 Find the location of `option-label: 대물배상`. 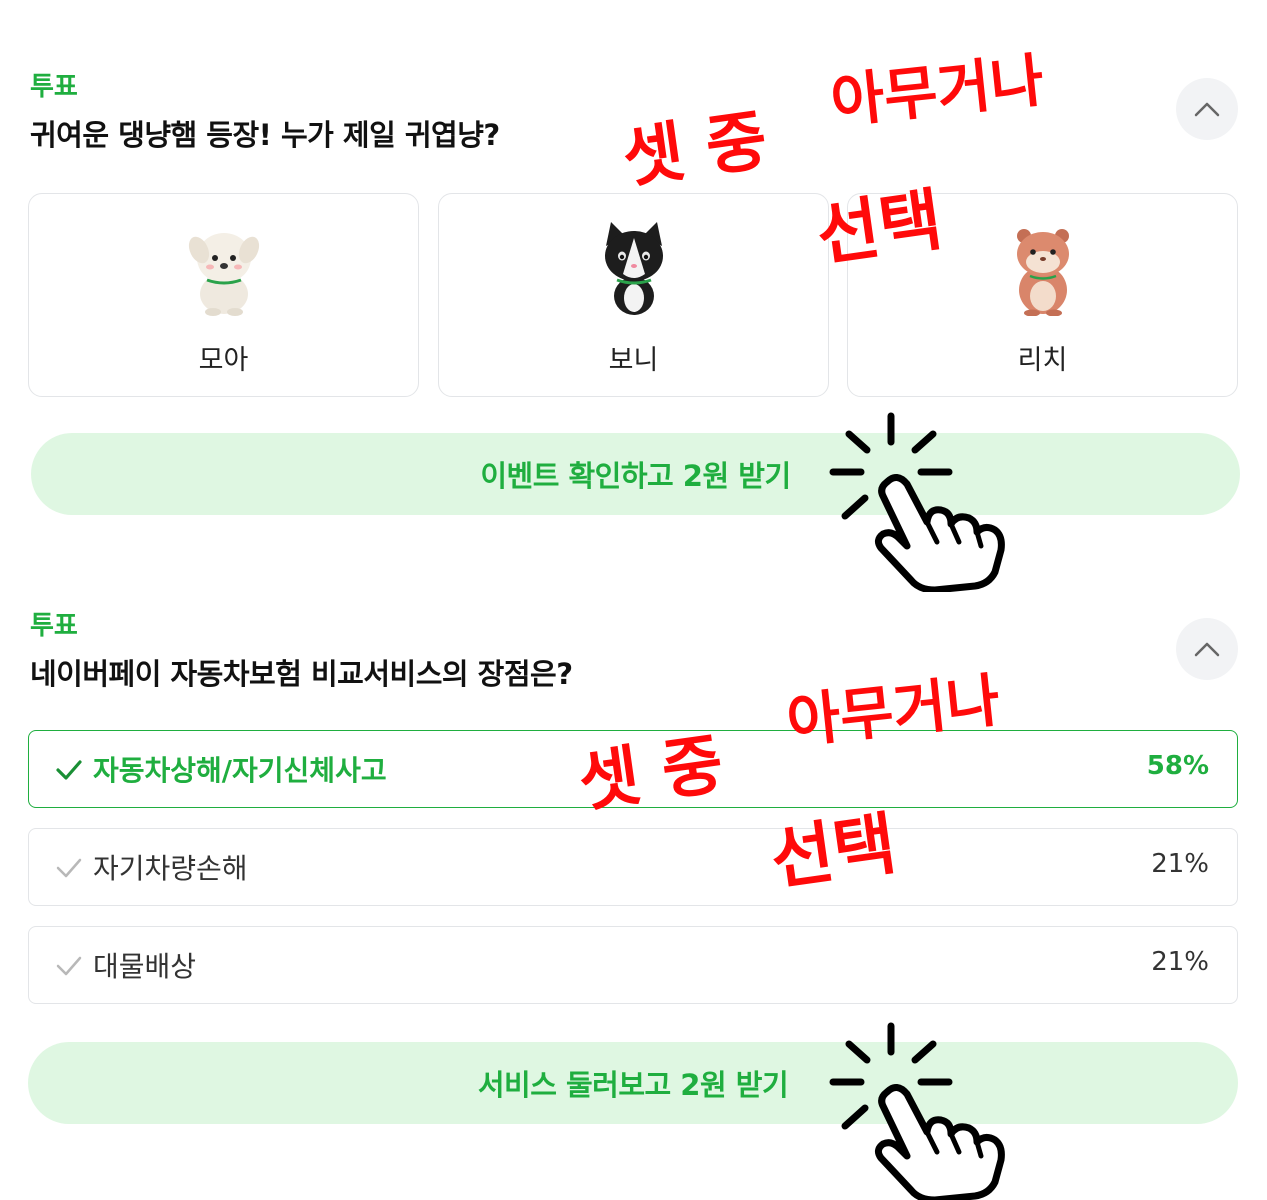

option-label: 대물배상 is located at coordinates (145, 966).